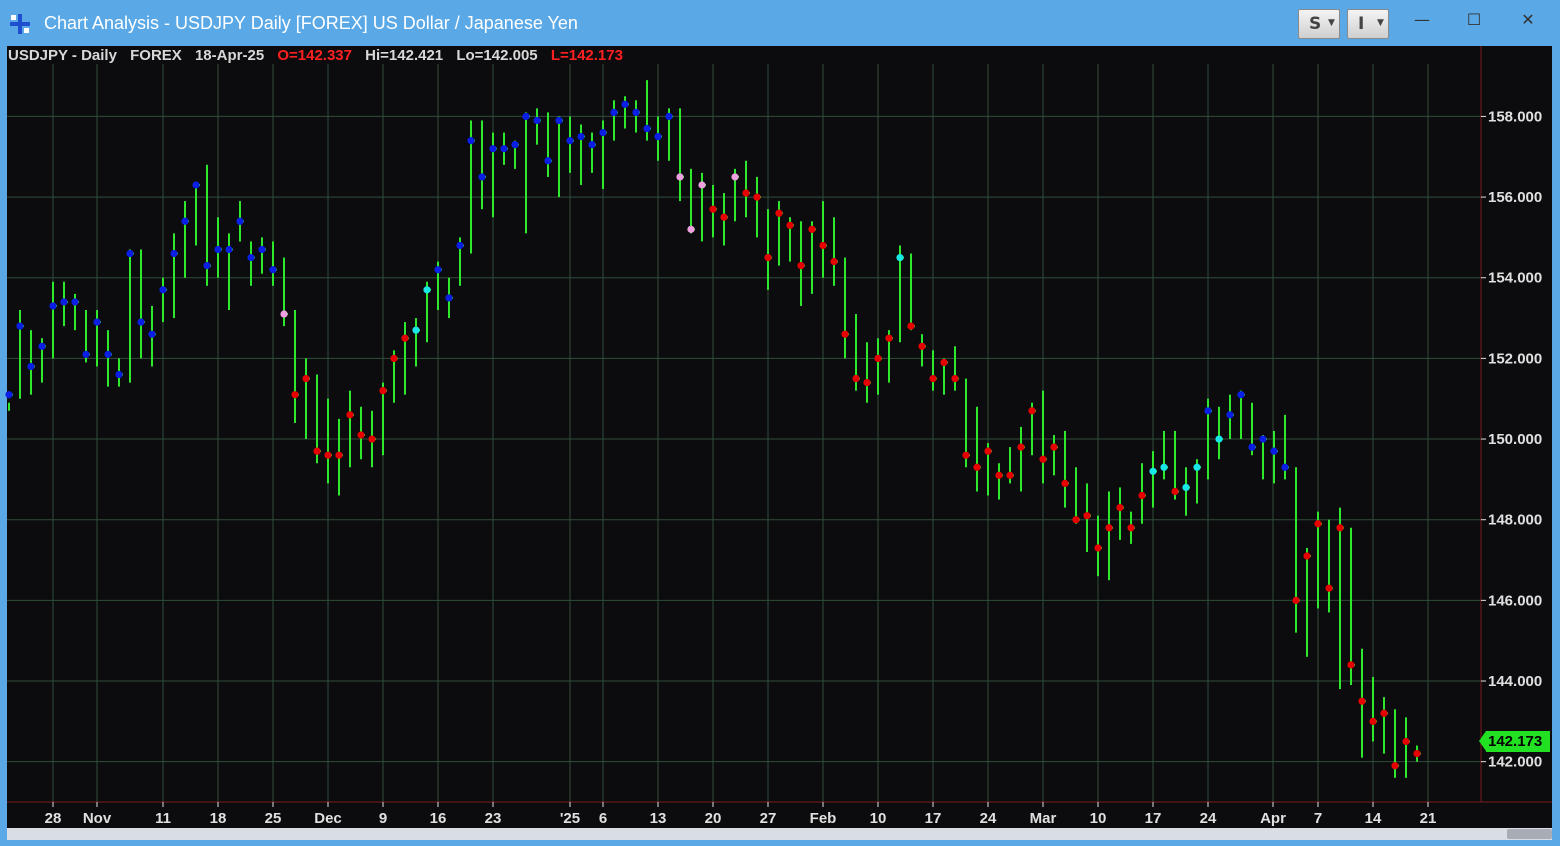 The image size is (1560, 846). Describe the element at coordinates (497, 55) in the screenshot. I see `low-value: Lo=142.005` at that location.